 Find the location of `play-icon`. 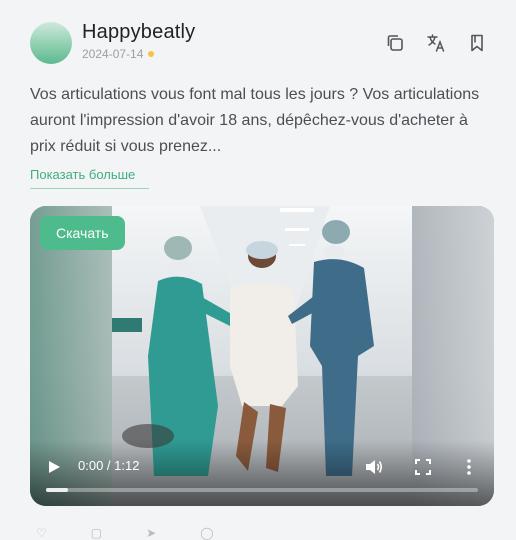

play-icon is located at coordinates (54, 467).